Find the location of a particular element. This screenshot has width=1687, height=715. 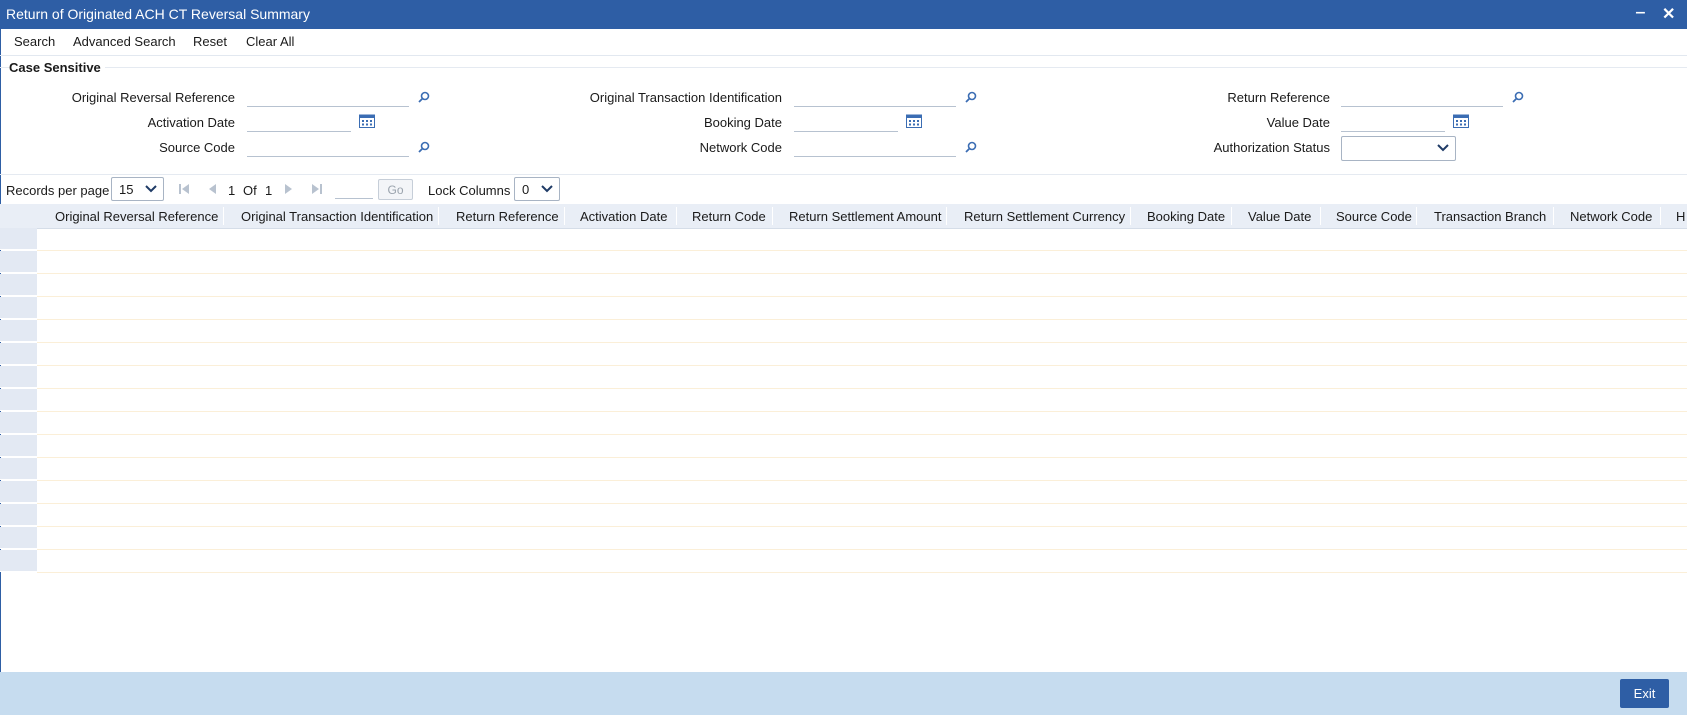

value-date-label: Value Date is located at coordinates (1298, 122).